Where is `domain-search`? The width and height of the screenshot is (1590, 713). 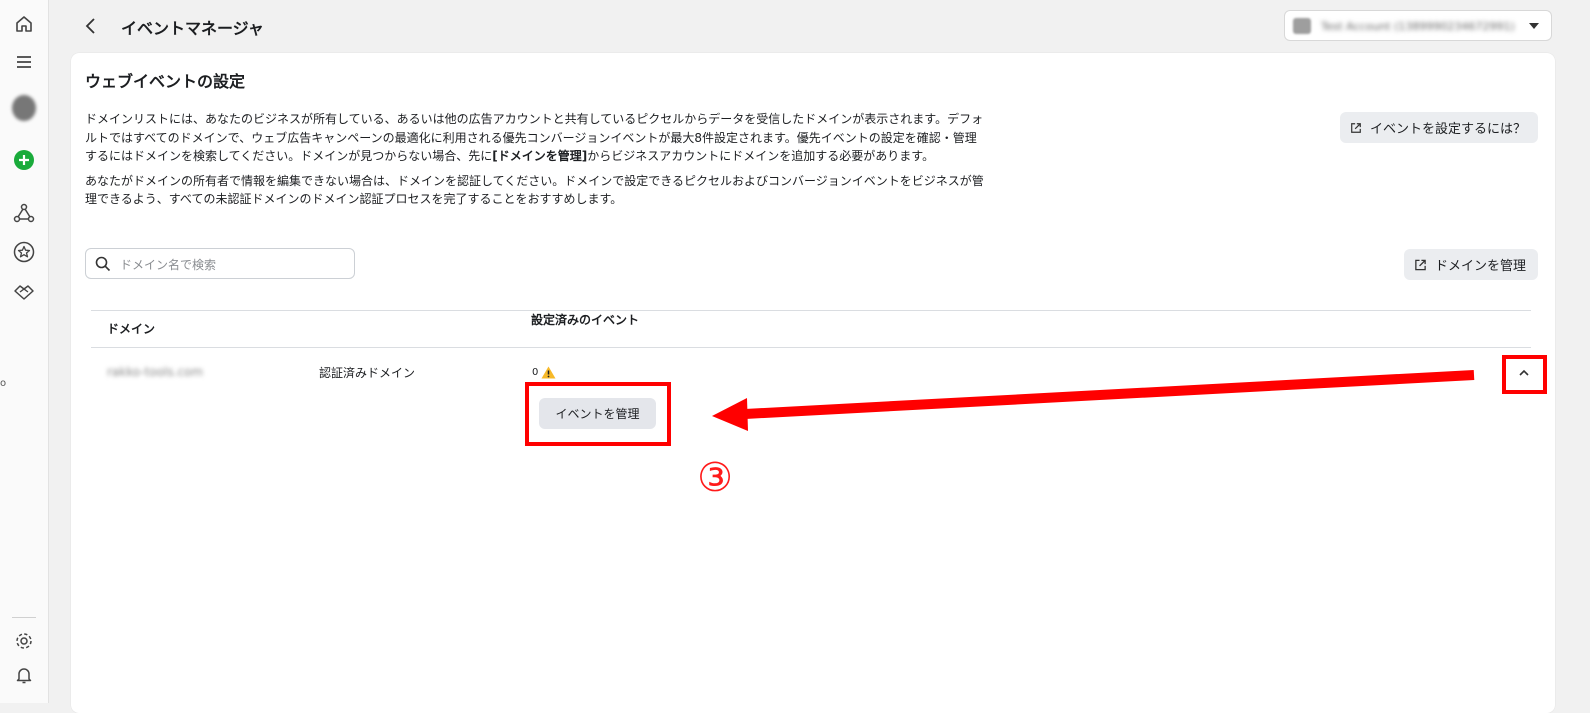
domain-search is located at coordinates (220, 263).